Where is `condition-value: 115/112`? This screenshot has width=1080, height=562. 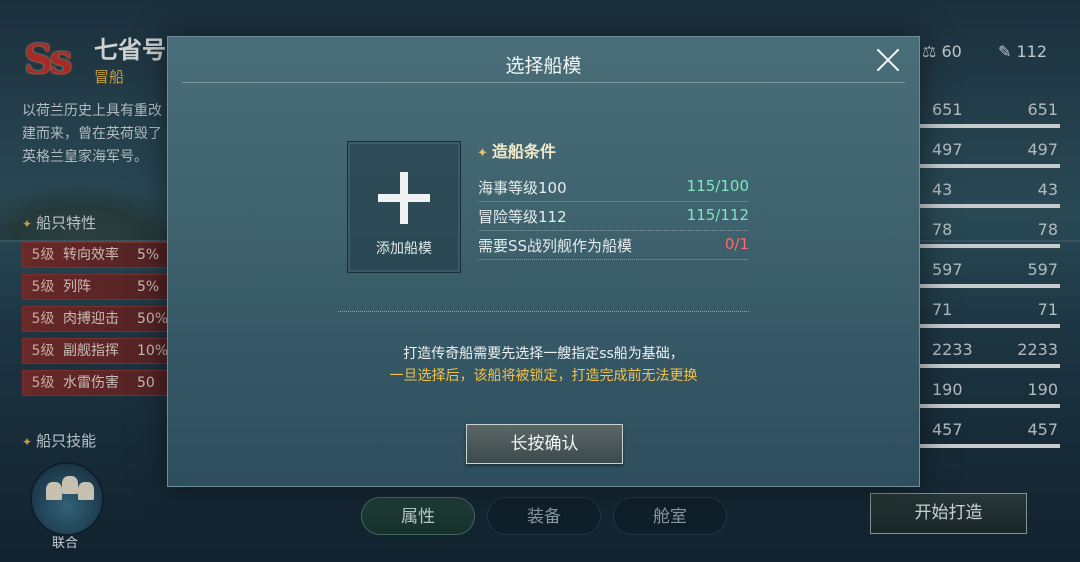 condition-value: 115/112 is located at coordinates (717, 215).